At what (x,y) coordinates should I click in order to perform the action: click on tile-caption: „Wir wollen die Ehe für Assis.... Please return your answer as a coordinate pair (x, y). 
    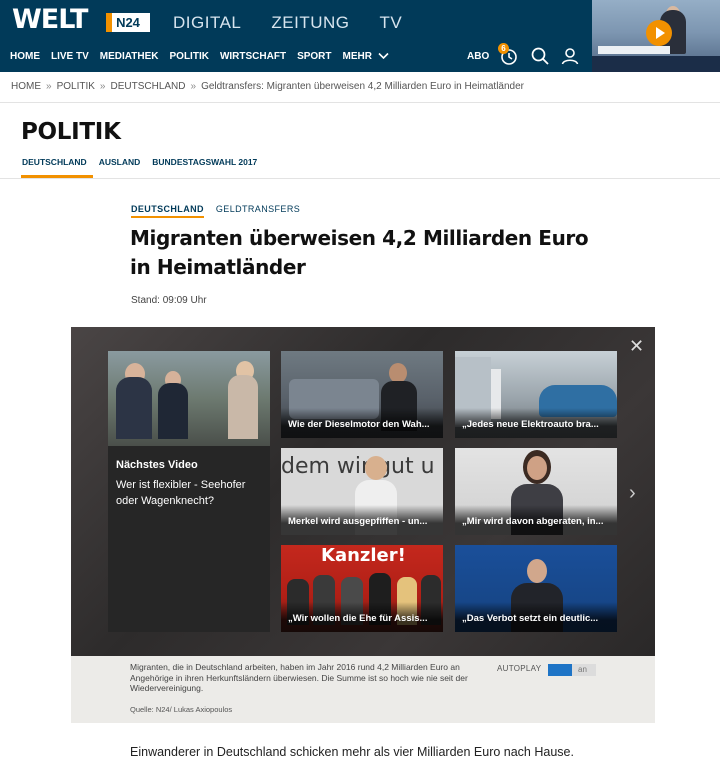
    Looking at the image, I should click on (358, 618).